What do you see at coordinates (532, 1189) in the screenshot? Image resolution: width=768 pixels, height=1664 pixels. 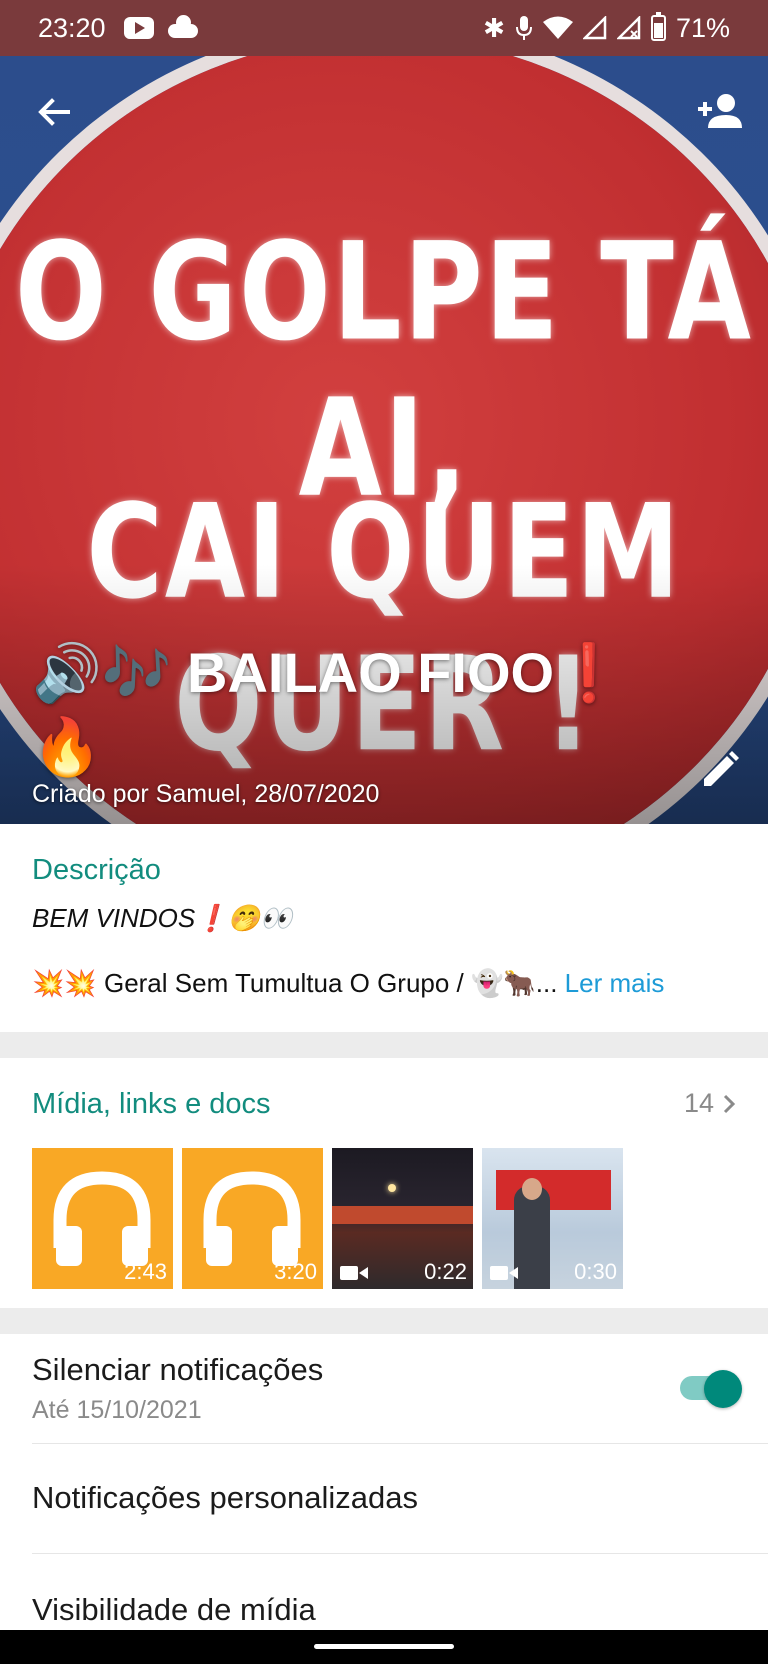 I see `video-frame-head` at bounding box center [532, 1189].